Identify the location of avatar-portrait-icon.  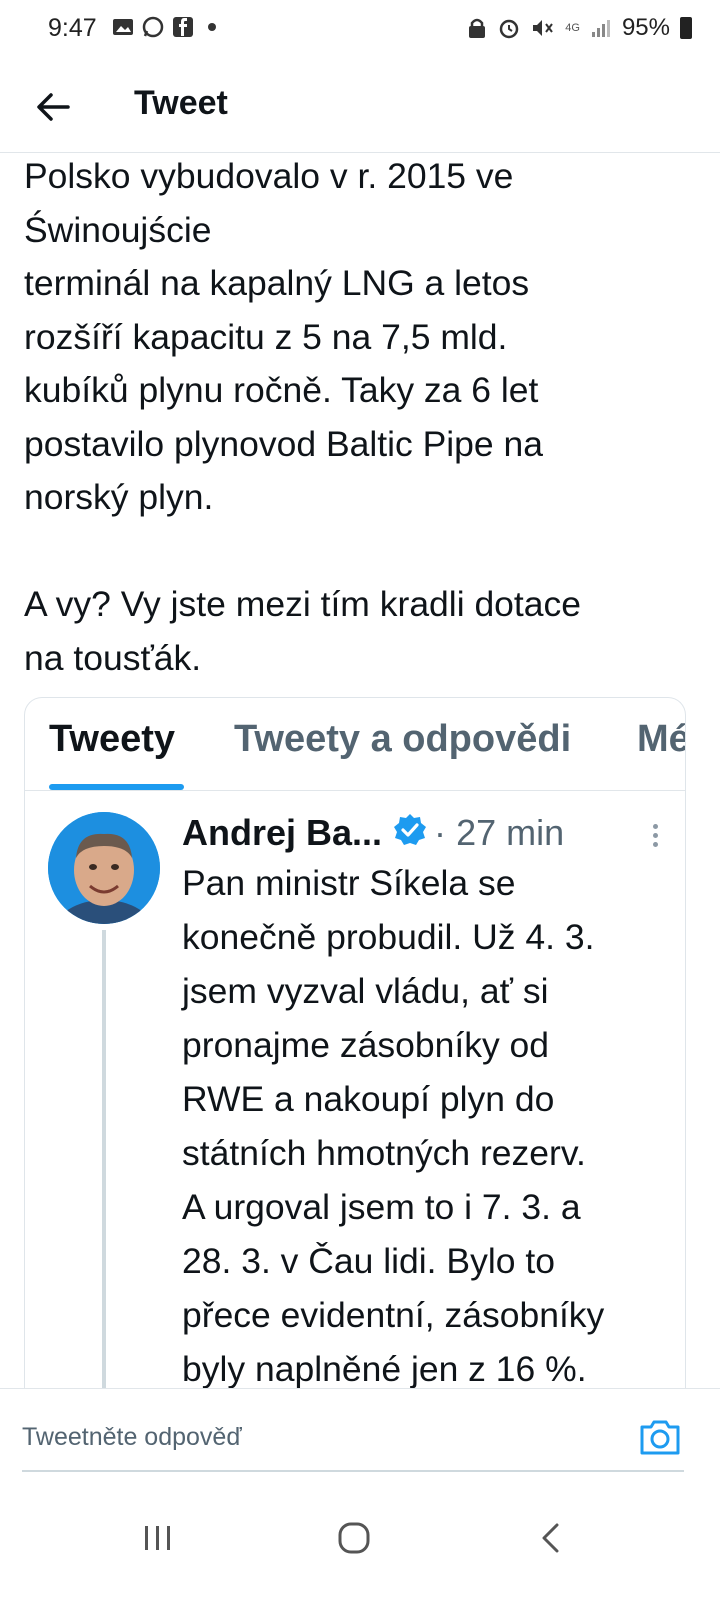
(104, 868).